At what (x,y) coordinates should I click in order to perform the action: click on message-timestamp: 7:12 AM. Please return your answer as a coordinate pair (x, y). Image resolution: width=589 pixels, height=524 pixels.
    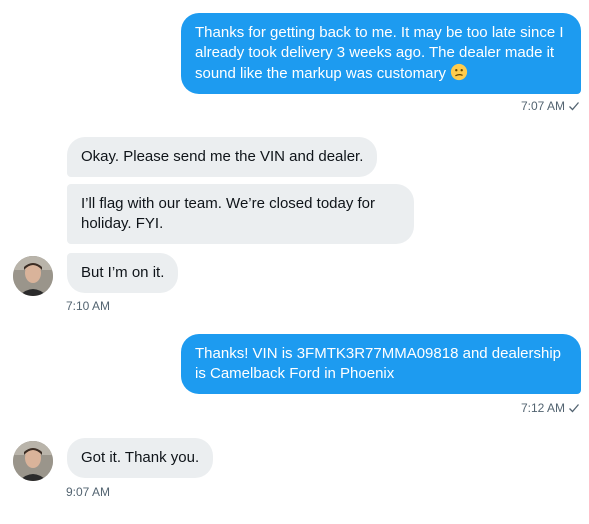
    Looking at the image, I should click on (542, 408).